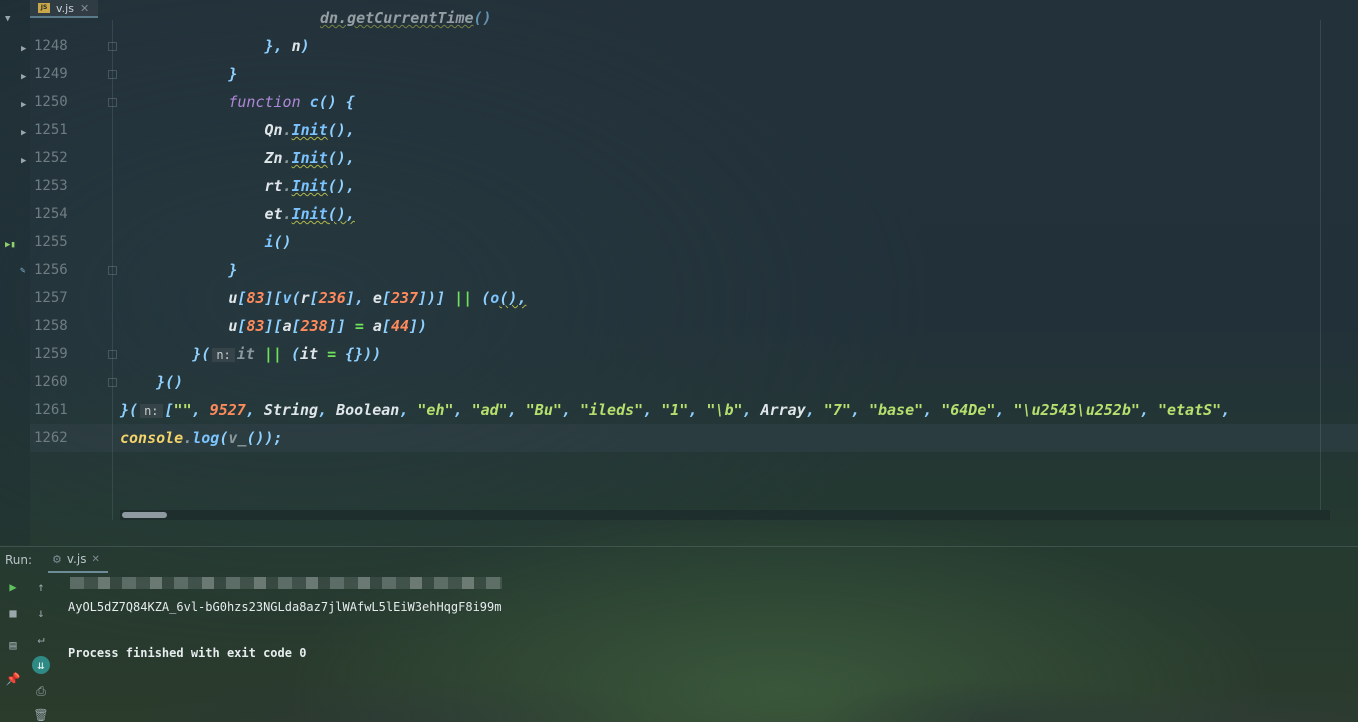 Image resolution: width=1358 pixels, height=722 pixels. I want to click on line-number: 1259, so click(51, 354).